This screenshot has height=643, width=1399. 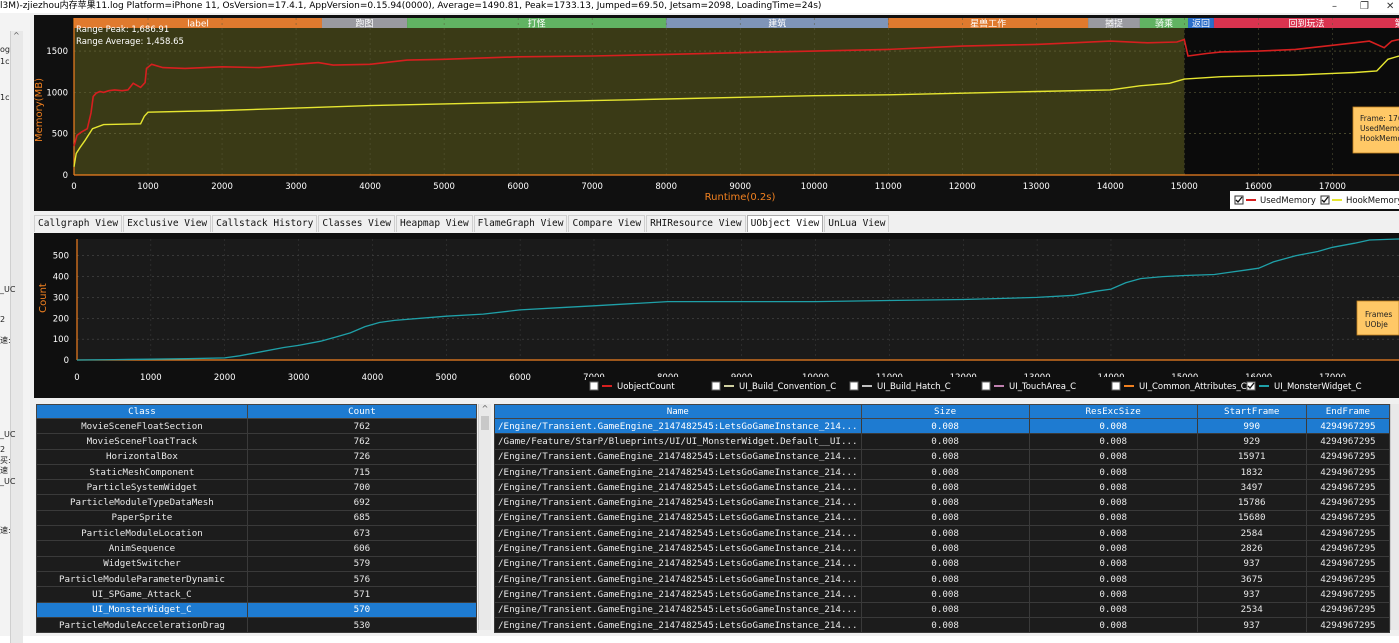 What do you see at coordinates (43, 298) in the screenshot?
I see `uobject-y-axis-label: Count` at bounding box center [43, 298].